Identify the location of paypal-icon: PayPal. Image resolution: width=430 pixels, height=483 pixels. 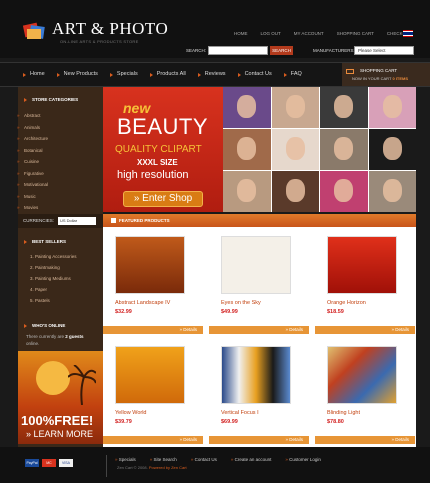
(32, 463).